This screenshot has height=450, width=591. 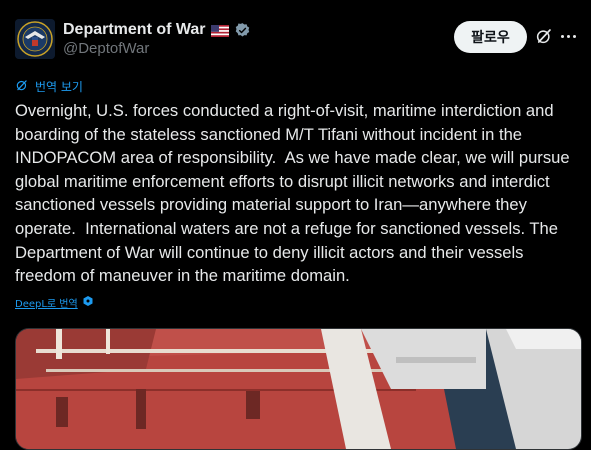 I want to click on avatar, so click(x=35, y=39).